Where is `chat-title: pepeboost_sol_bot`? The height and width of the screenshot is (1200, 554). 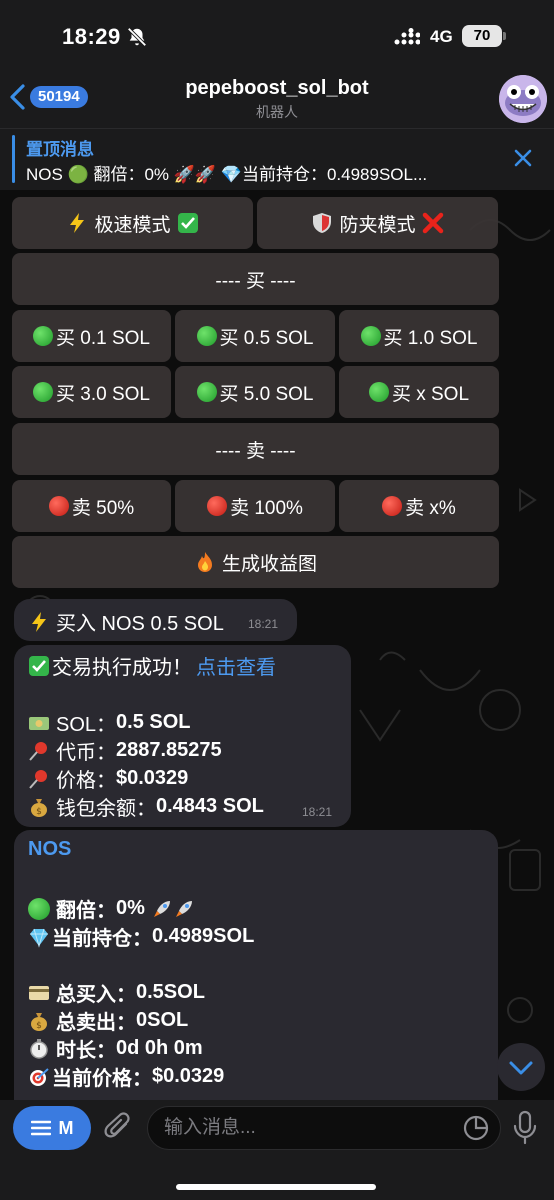
chat-title: pepeboost_sol_bot is located at coordinates (277, 88).